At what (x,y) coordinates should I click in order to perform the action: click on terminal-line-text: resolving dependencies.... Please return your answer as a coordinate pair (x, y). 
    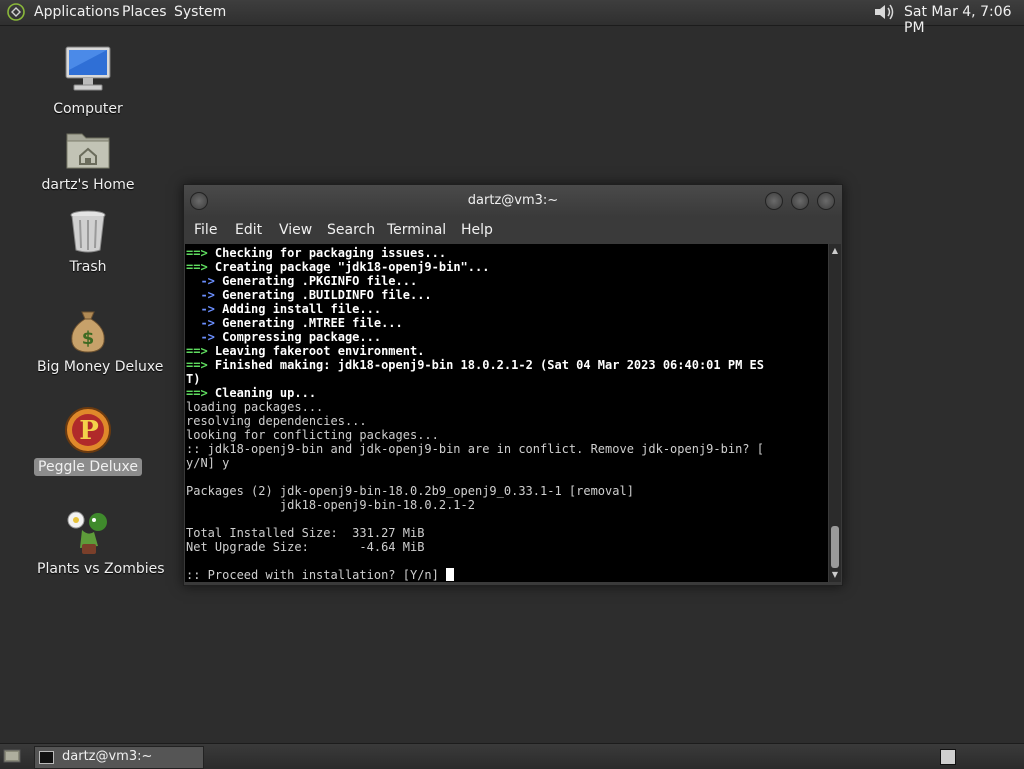
    Looking at the image, I should click on (276, 421).